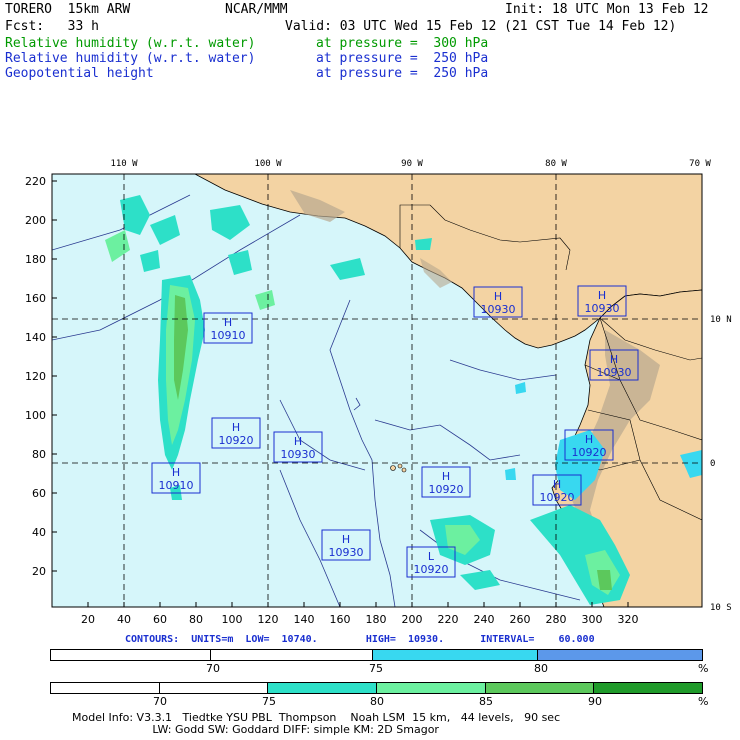  Describe the element at coordinates (35, 376) in the screenshot. I see `y-tick-label: 120` at that location.